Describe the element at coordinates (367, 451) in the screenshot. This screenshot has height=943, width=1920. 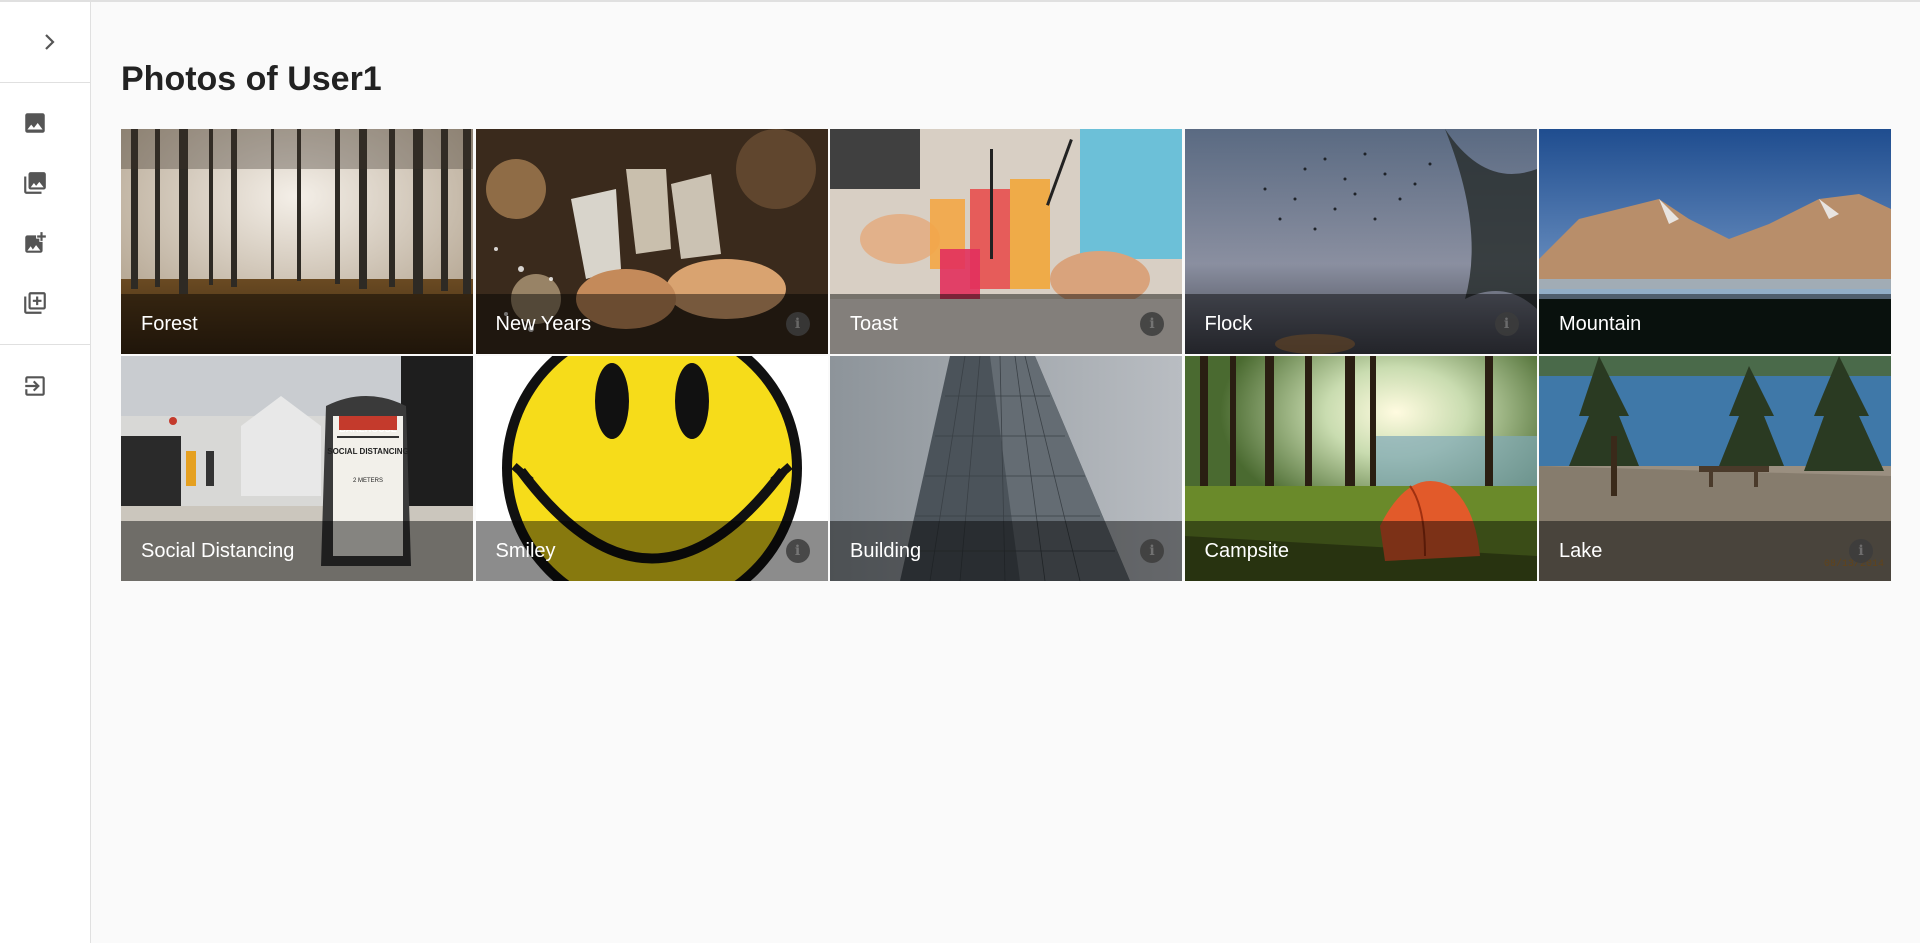
I see `social-distancing-sign-text: SOCIAL DISTANCING` at that location.